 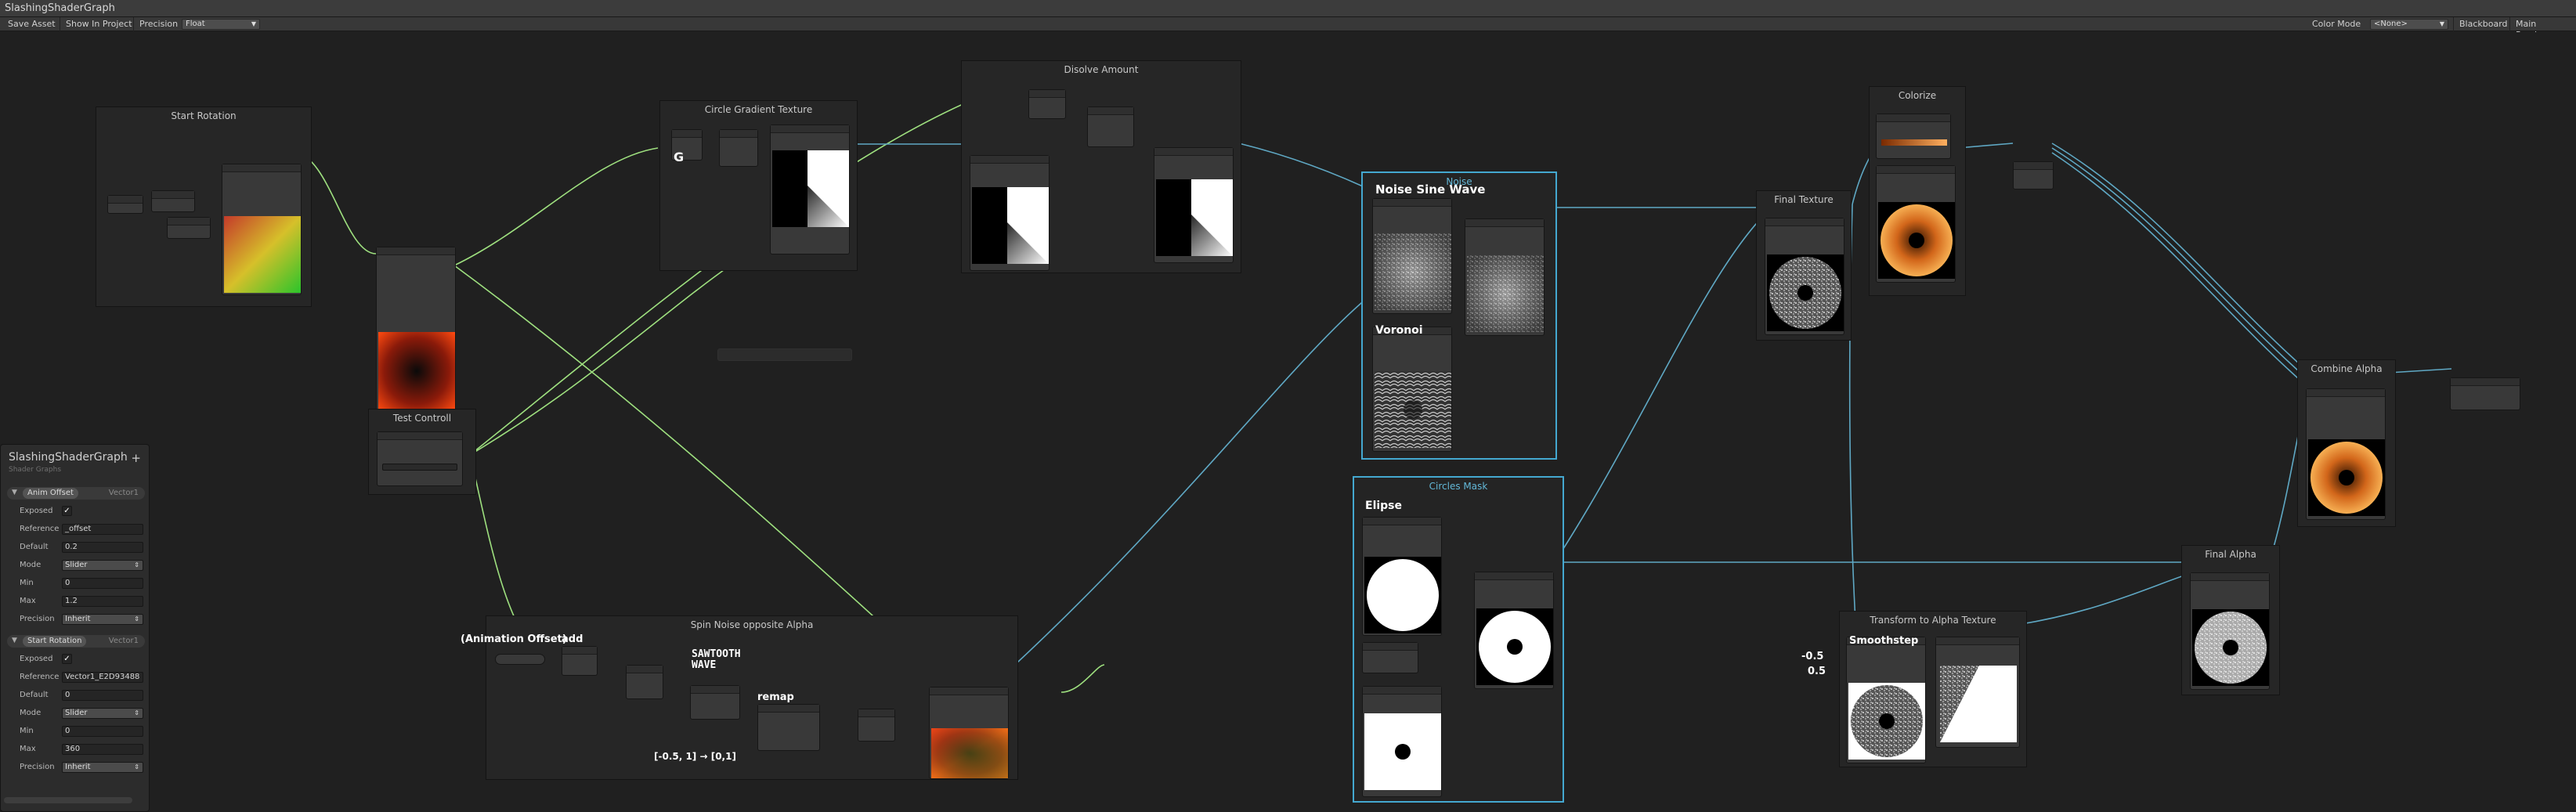 I want to click on show-in-project-button: Show In Project, so click(x=99, y=24).